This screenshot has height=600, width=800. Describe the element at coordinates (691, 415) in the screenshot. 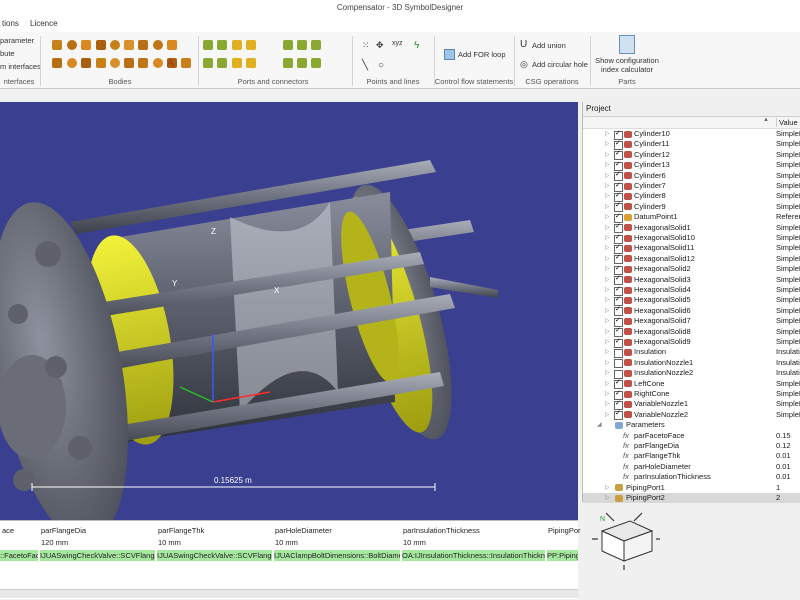

I see `tree-item-variablenozzle2: ▷ VariableNozzle2 SimpleP` at that location.